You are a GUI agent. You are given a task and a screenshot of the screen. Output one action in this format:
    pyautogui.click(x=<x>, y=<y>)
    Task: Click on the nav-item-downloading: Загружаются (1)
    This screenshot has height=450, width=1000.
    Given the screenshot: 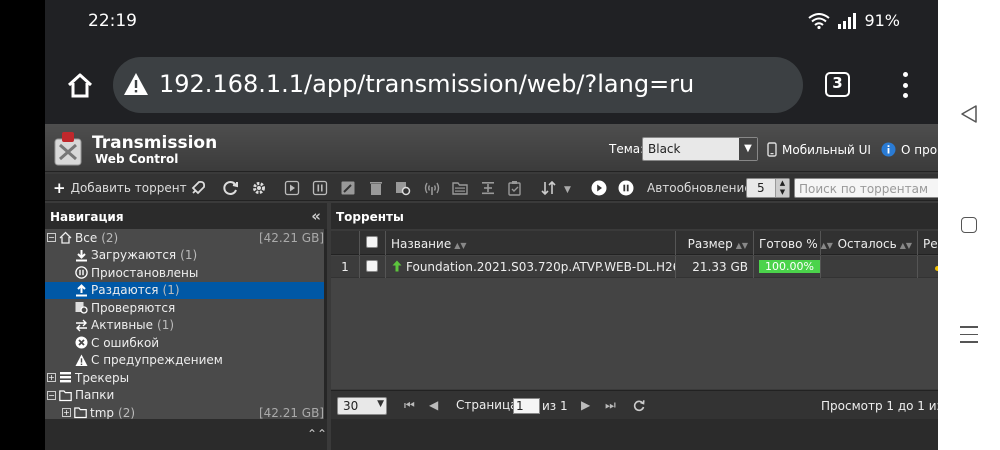 What is the action you would take?
    pyautogui.click(x=184, y=256)
    